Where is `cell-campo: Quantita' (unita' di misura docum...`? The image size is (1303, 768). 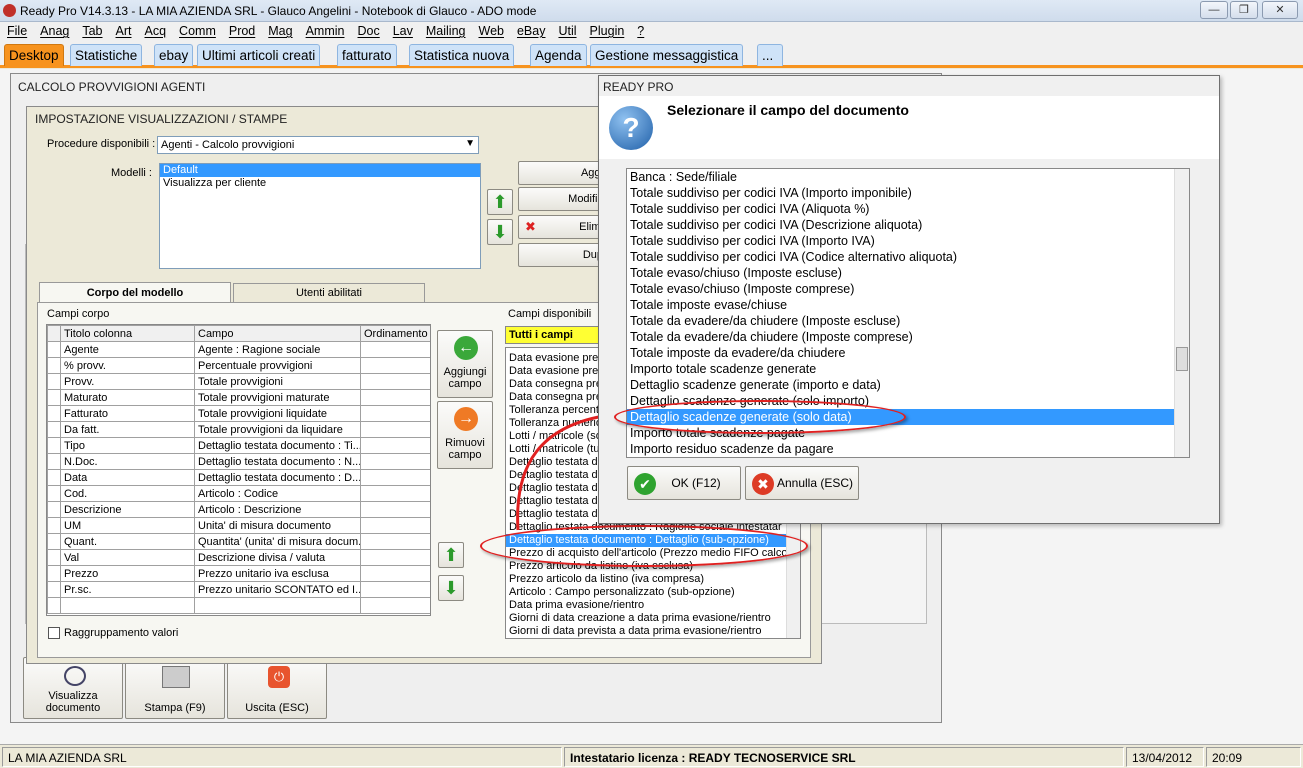
cell-campo: Quantita' (unita' di misura docum... is located at coordinates (277, 541).